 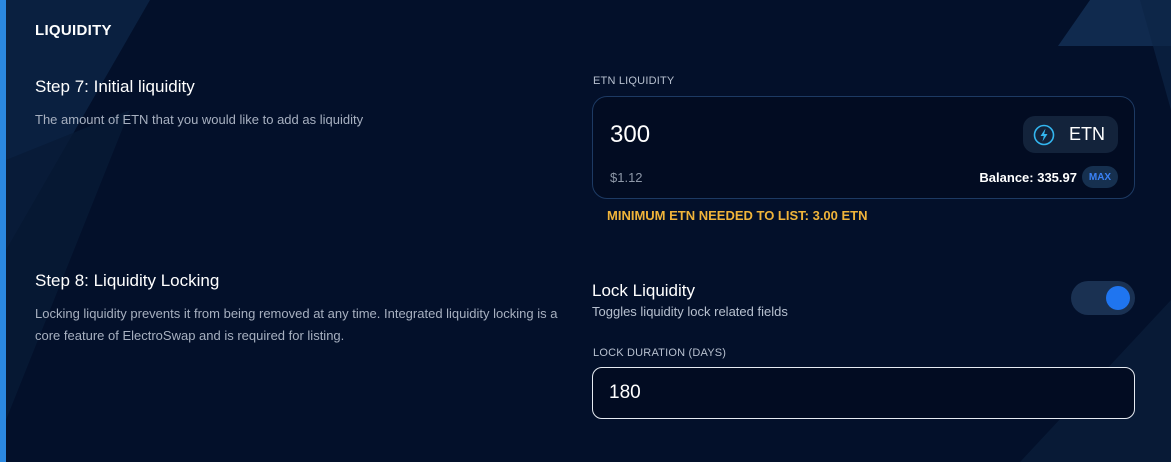 I want to click on token-name: ETN, so click(x=1087, y=134).